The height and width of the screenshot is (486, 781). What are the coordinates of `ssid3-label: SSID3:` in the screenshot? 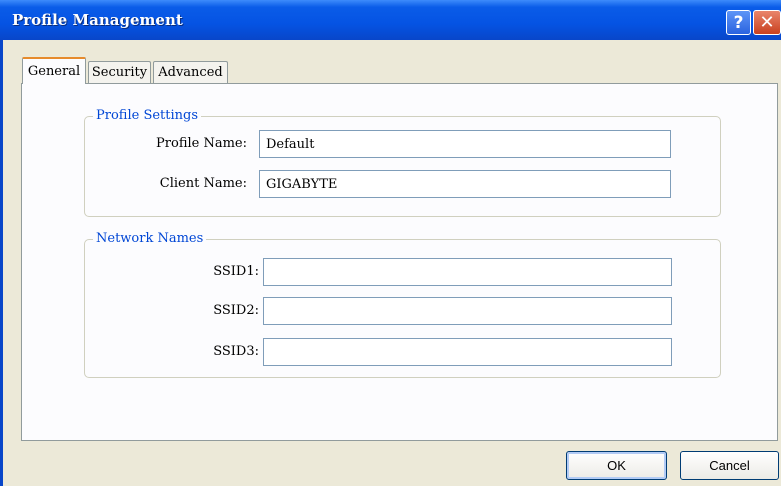 It's located at (236, 351).